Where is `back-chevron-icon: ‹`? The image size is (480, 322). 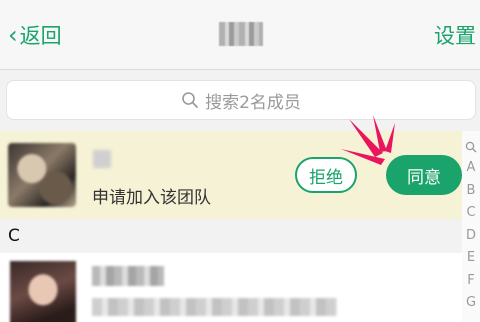 back-chevron-icon: ‹ is located at coordinates (13, 35).